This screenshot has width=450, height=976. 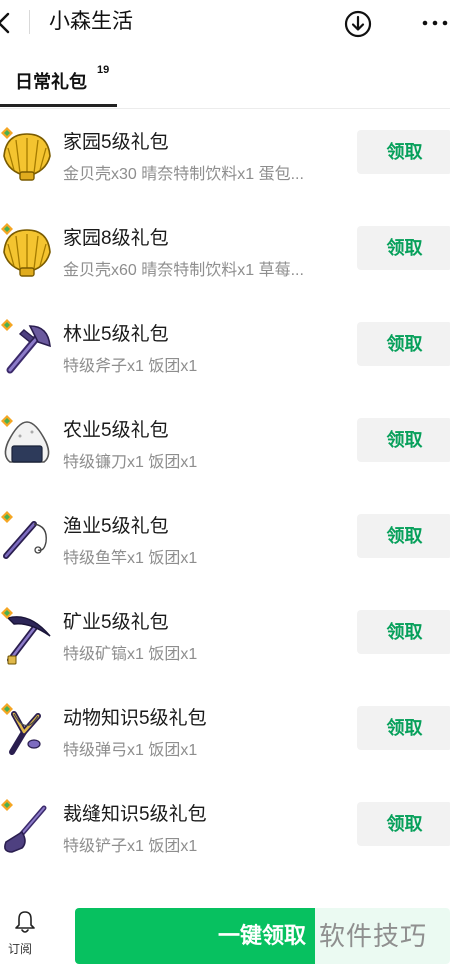 I want to click on back-arrow-icon, so click(x=9, y=23).